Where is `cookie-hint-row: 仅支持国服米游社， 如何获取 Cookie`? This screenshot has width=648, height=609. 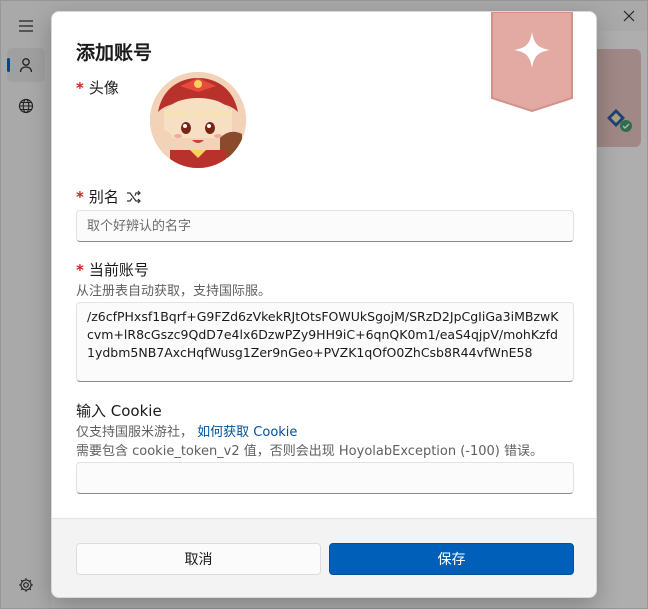
cookie-hint-row: 仅支持国服米游社， 如何获取 Cookie is located at coordinates (186, 430).